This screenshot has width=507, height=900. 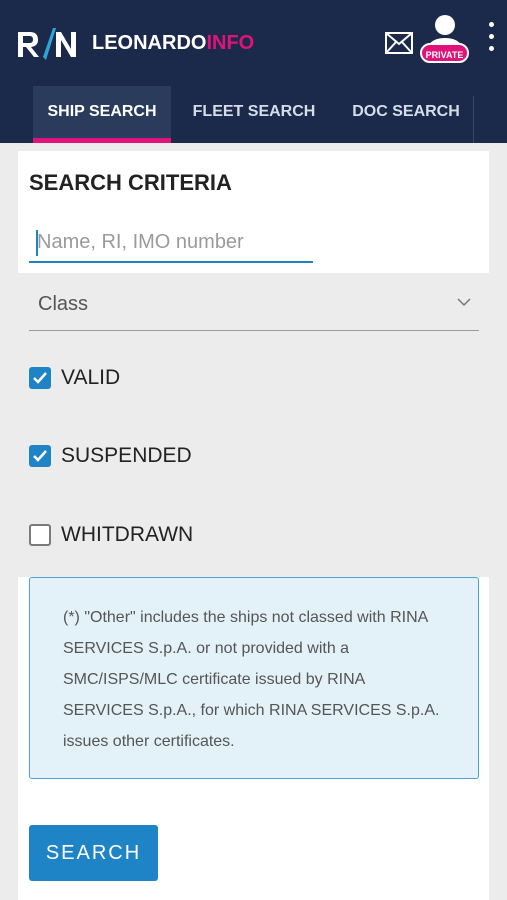 What do you see at coordinates (464, 302) in the screenshot?
I see `chevron-down-icon` at bounding box center [464, 302].